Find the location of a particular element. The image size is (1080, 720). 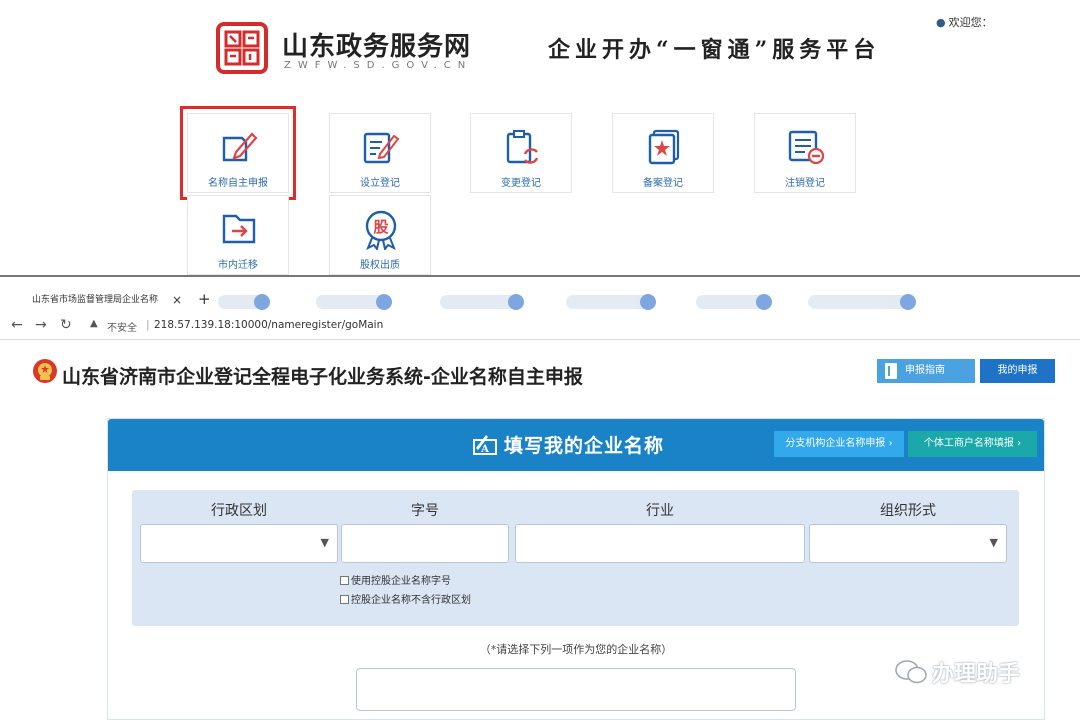

checkbox-label: 使用控股企业名称字号 is located at coordinates (401, 581).